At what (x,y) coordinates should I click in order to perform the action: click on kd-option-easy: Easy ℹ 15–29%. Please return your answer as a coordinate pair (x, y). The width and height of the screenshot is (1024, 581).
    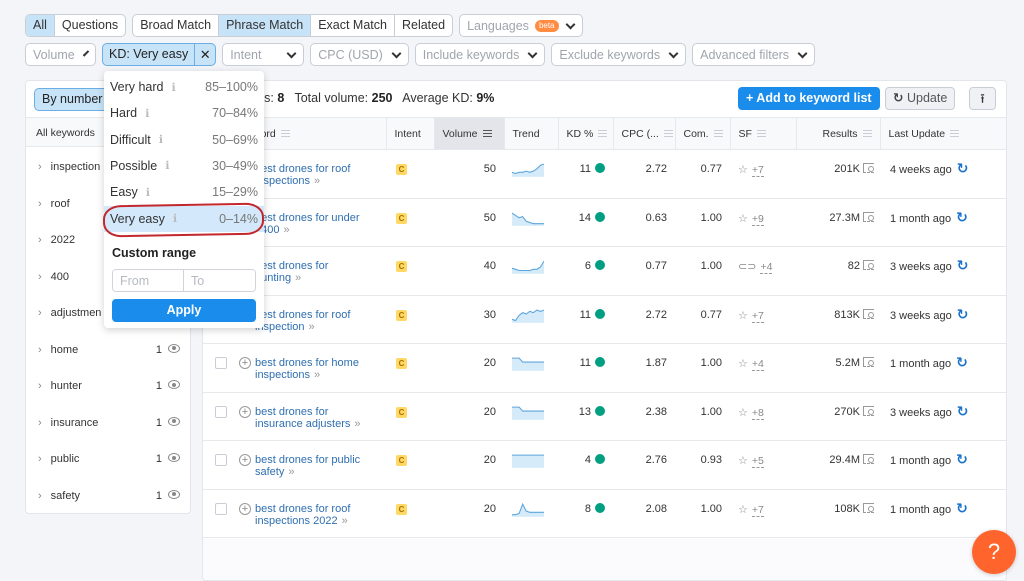
    Looking at the image, I should click on (184, 192).